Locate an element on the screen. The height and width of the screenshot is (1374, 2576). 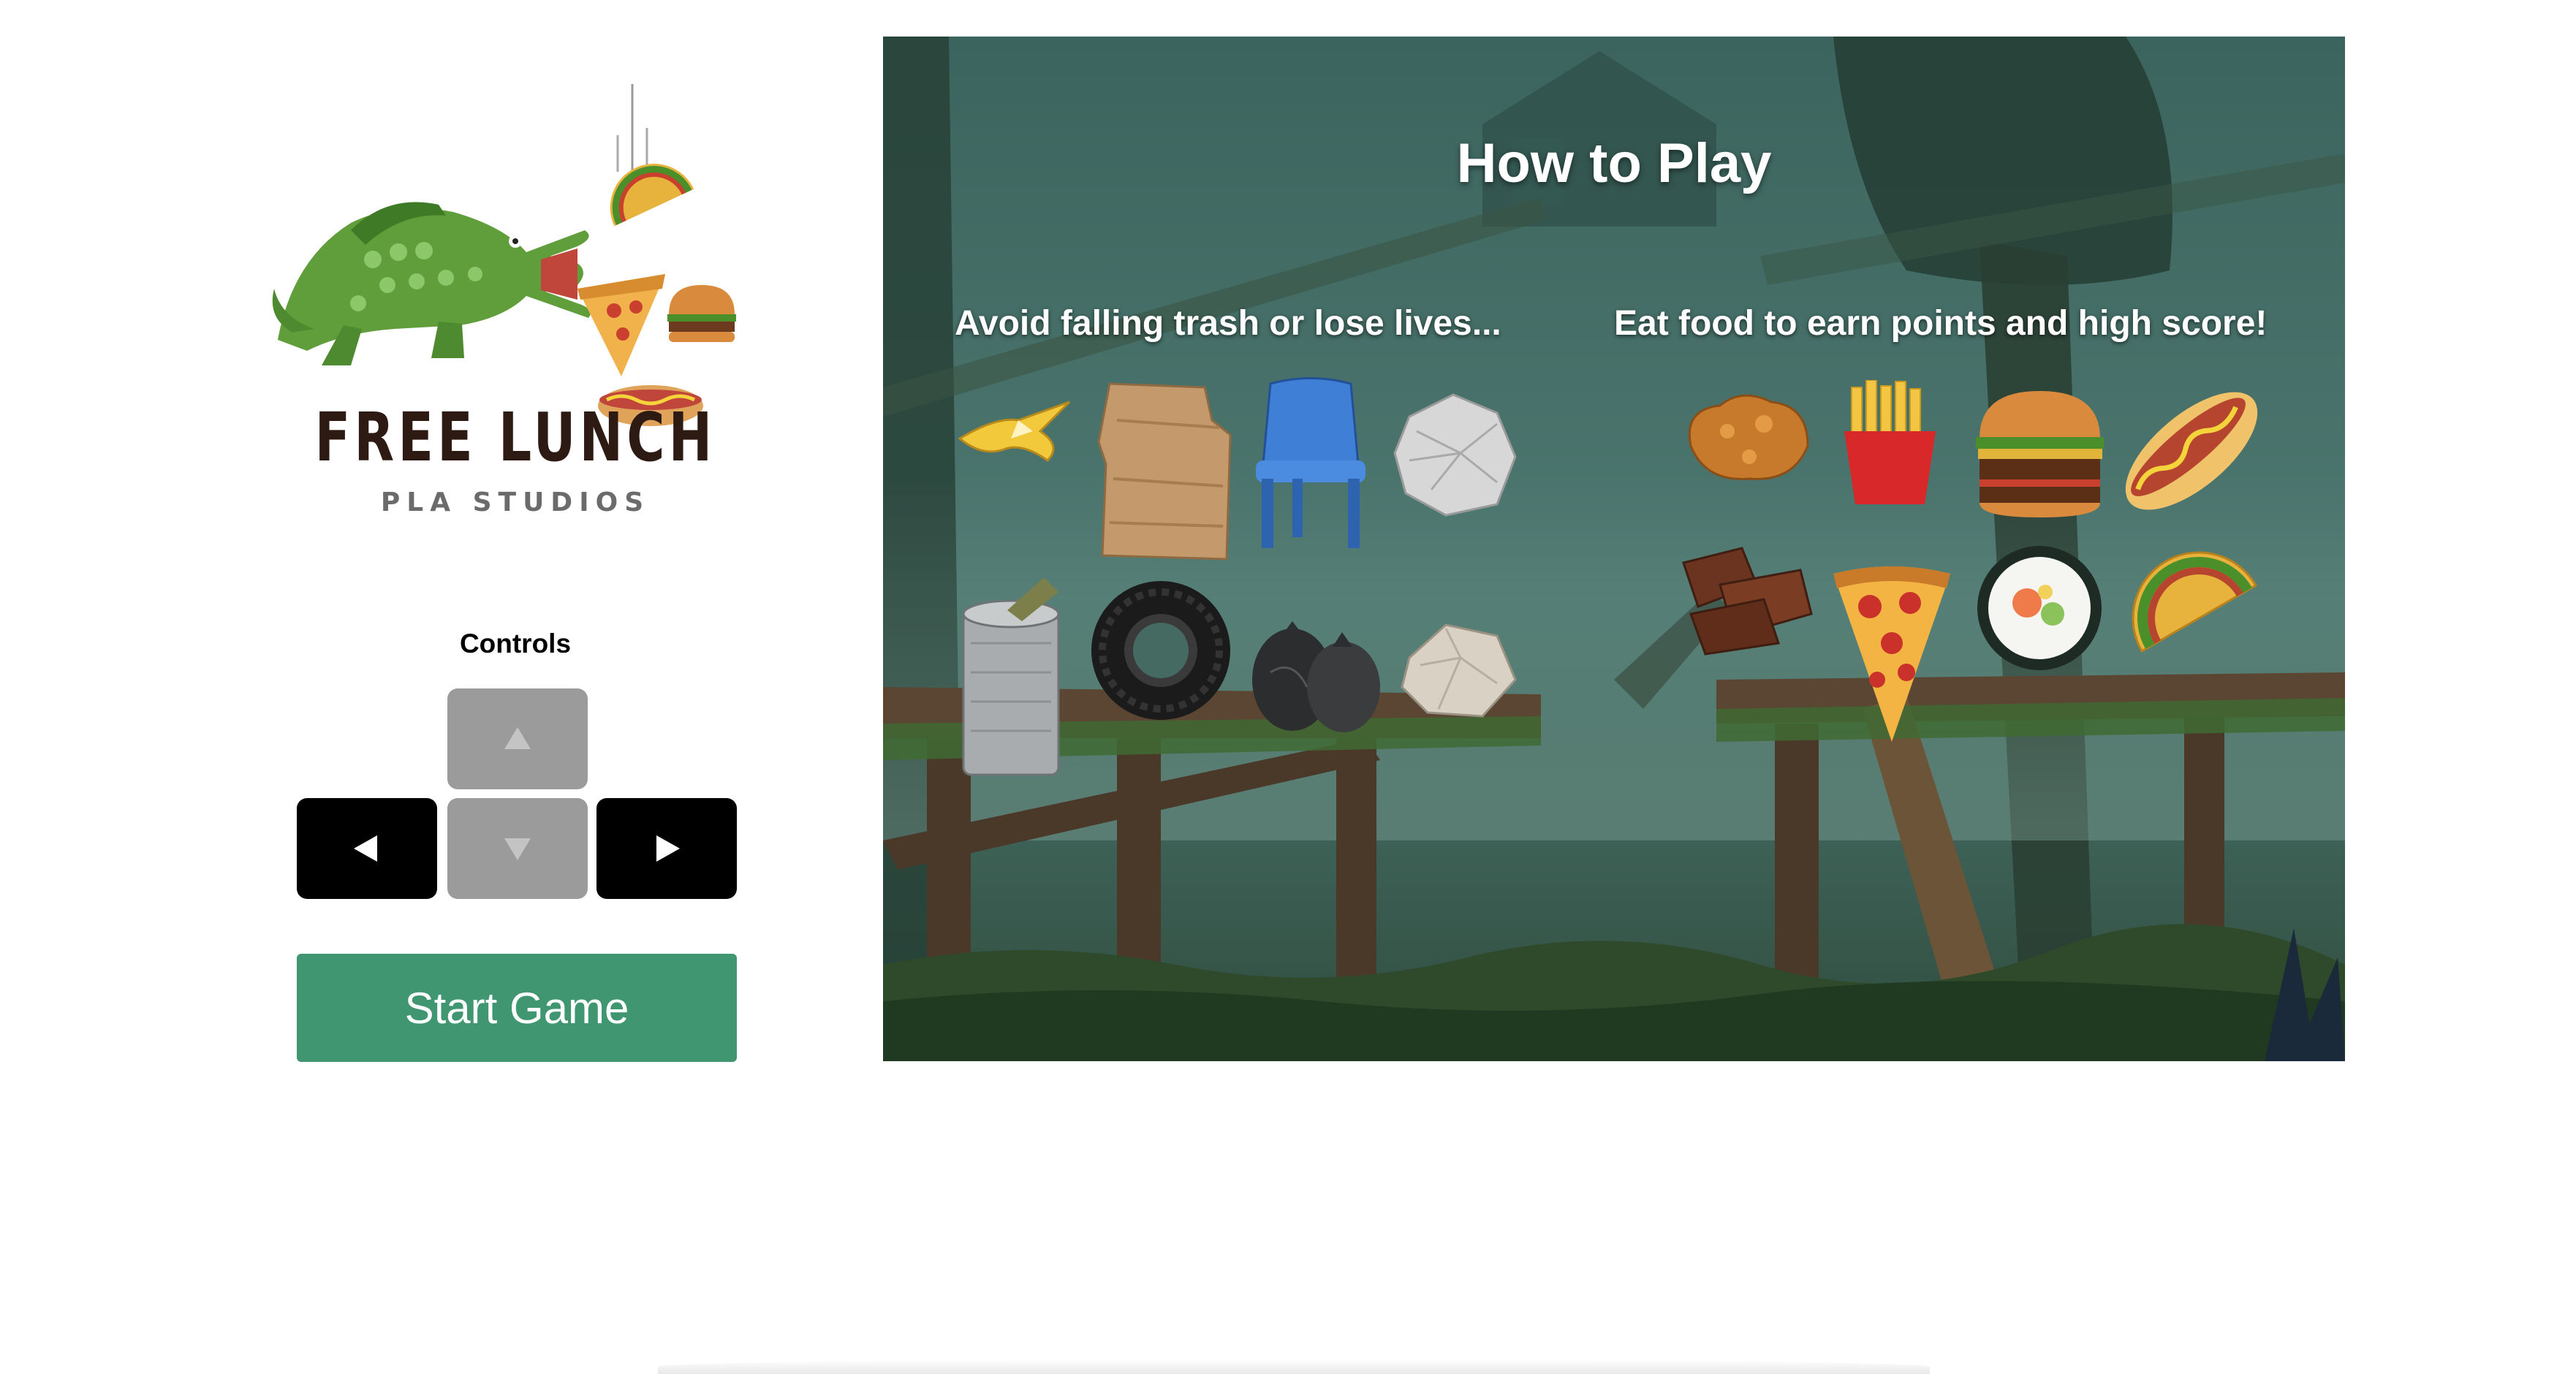
logo-title: FREE LUNCH is located at coordinates (515, 438).